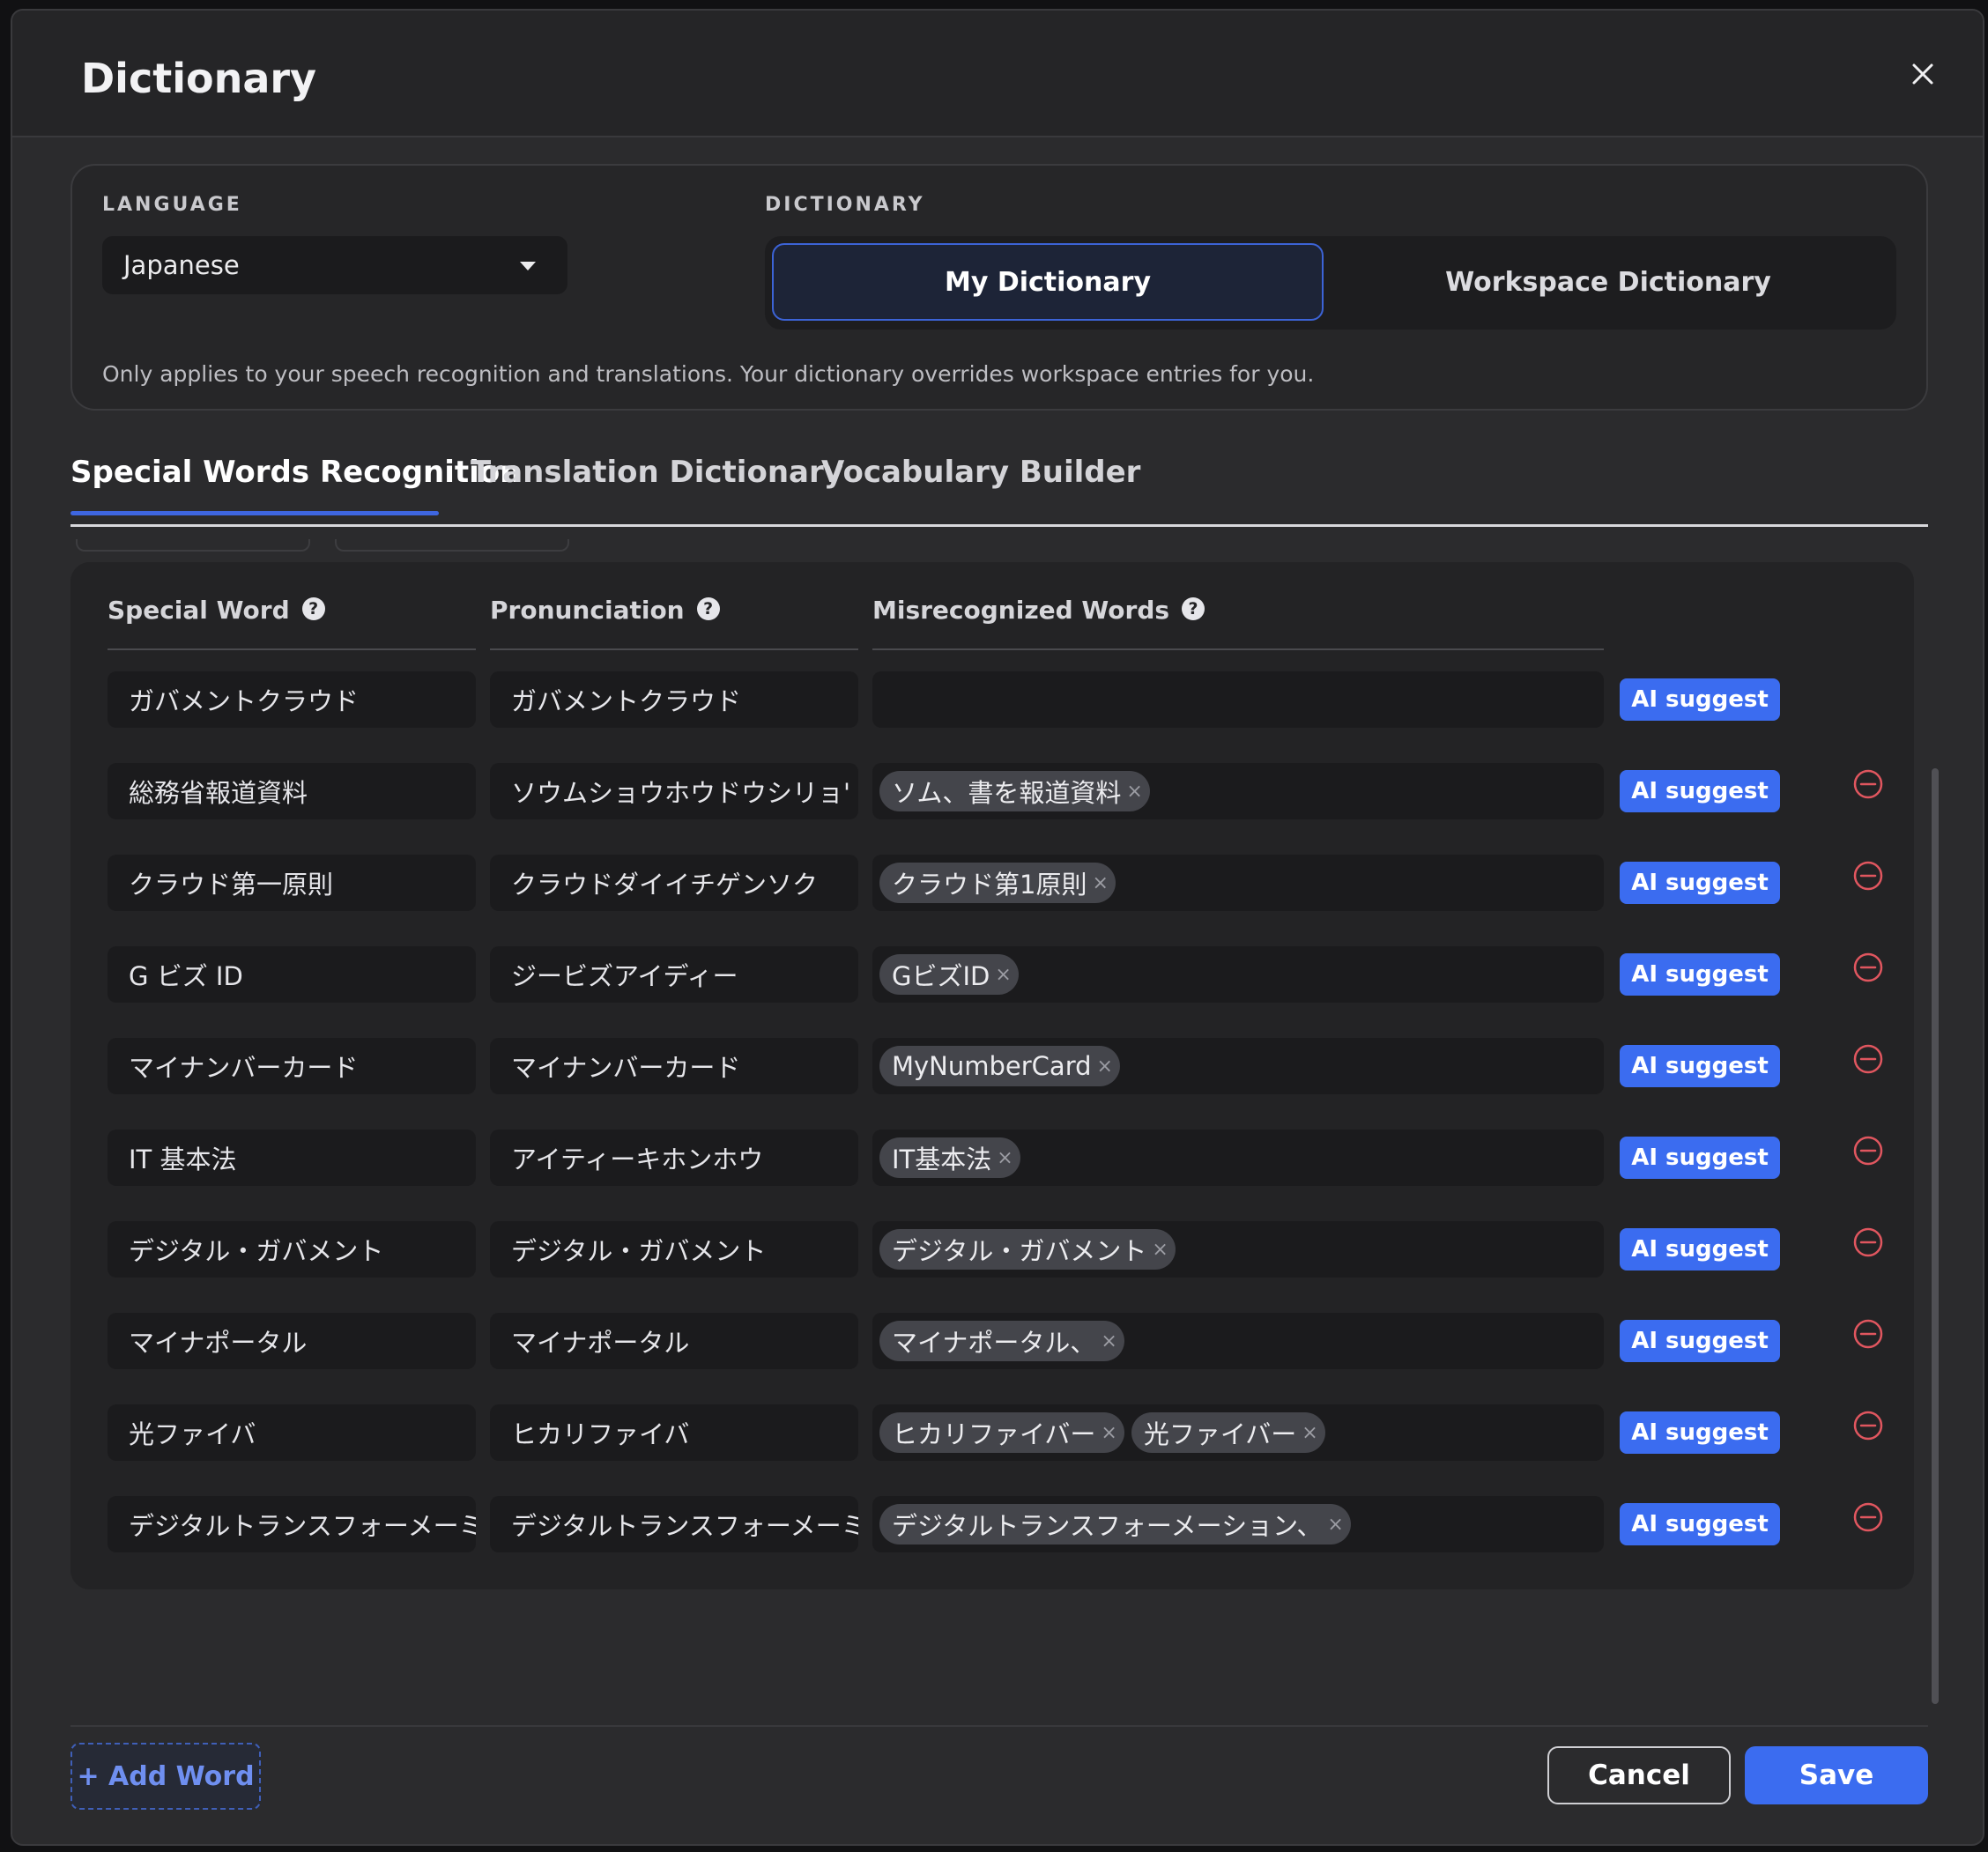 Image resolution: width=1988 pixels, height=1852 pixels. What do you see at coordinates (1238, 1341) in the screenshot?
I see `misrecognized-words-input: マイナポータル、 ×` at bounding box center [1238, 1341].